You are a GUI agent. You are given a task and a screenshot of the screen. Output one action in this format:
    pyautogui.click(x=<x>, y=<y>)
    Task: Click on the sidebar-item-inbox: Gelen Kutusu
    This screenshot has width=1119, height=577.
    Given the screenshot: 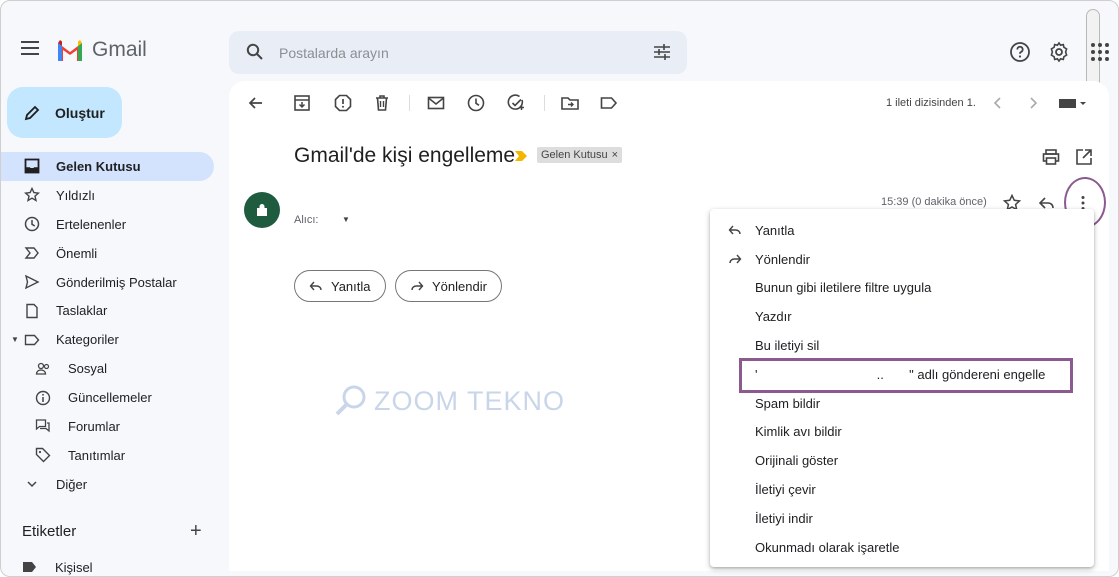 What is the action you would take?
    pyautogui.click(x=107, y=166)
    